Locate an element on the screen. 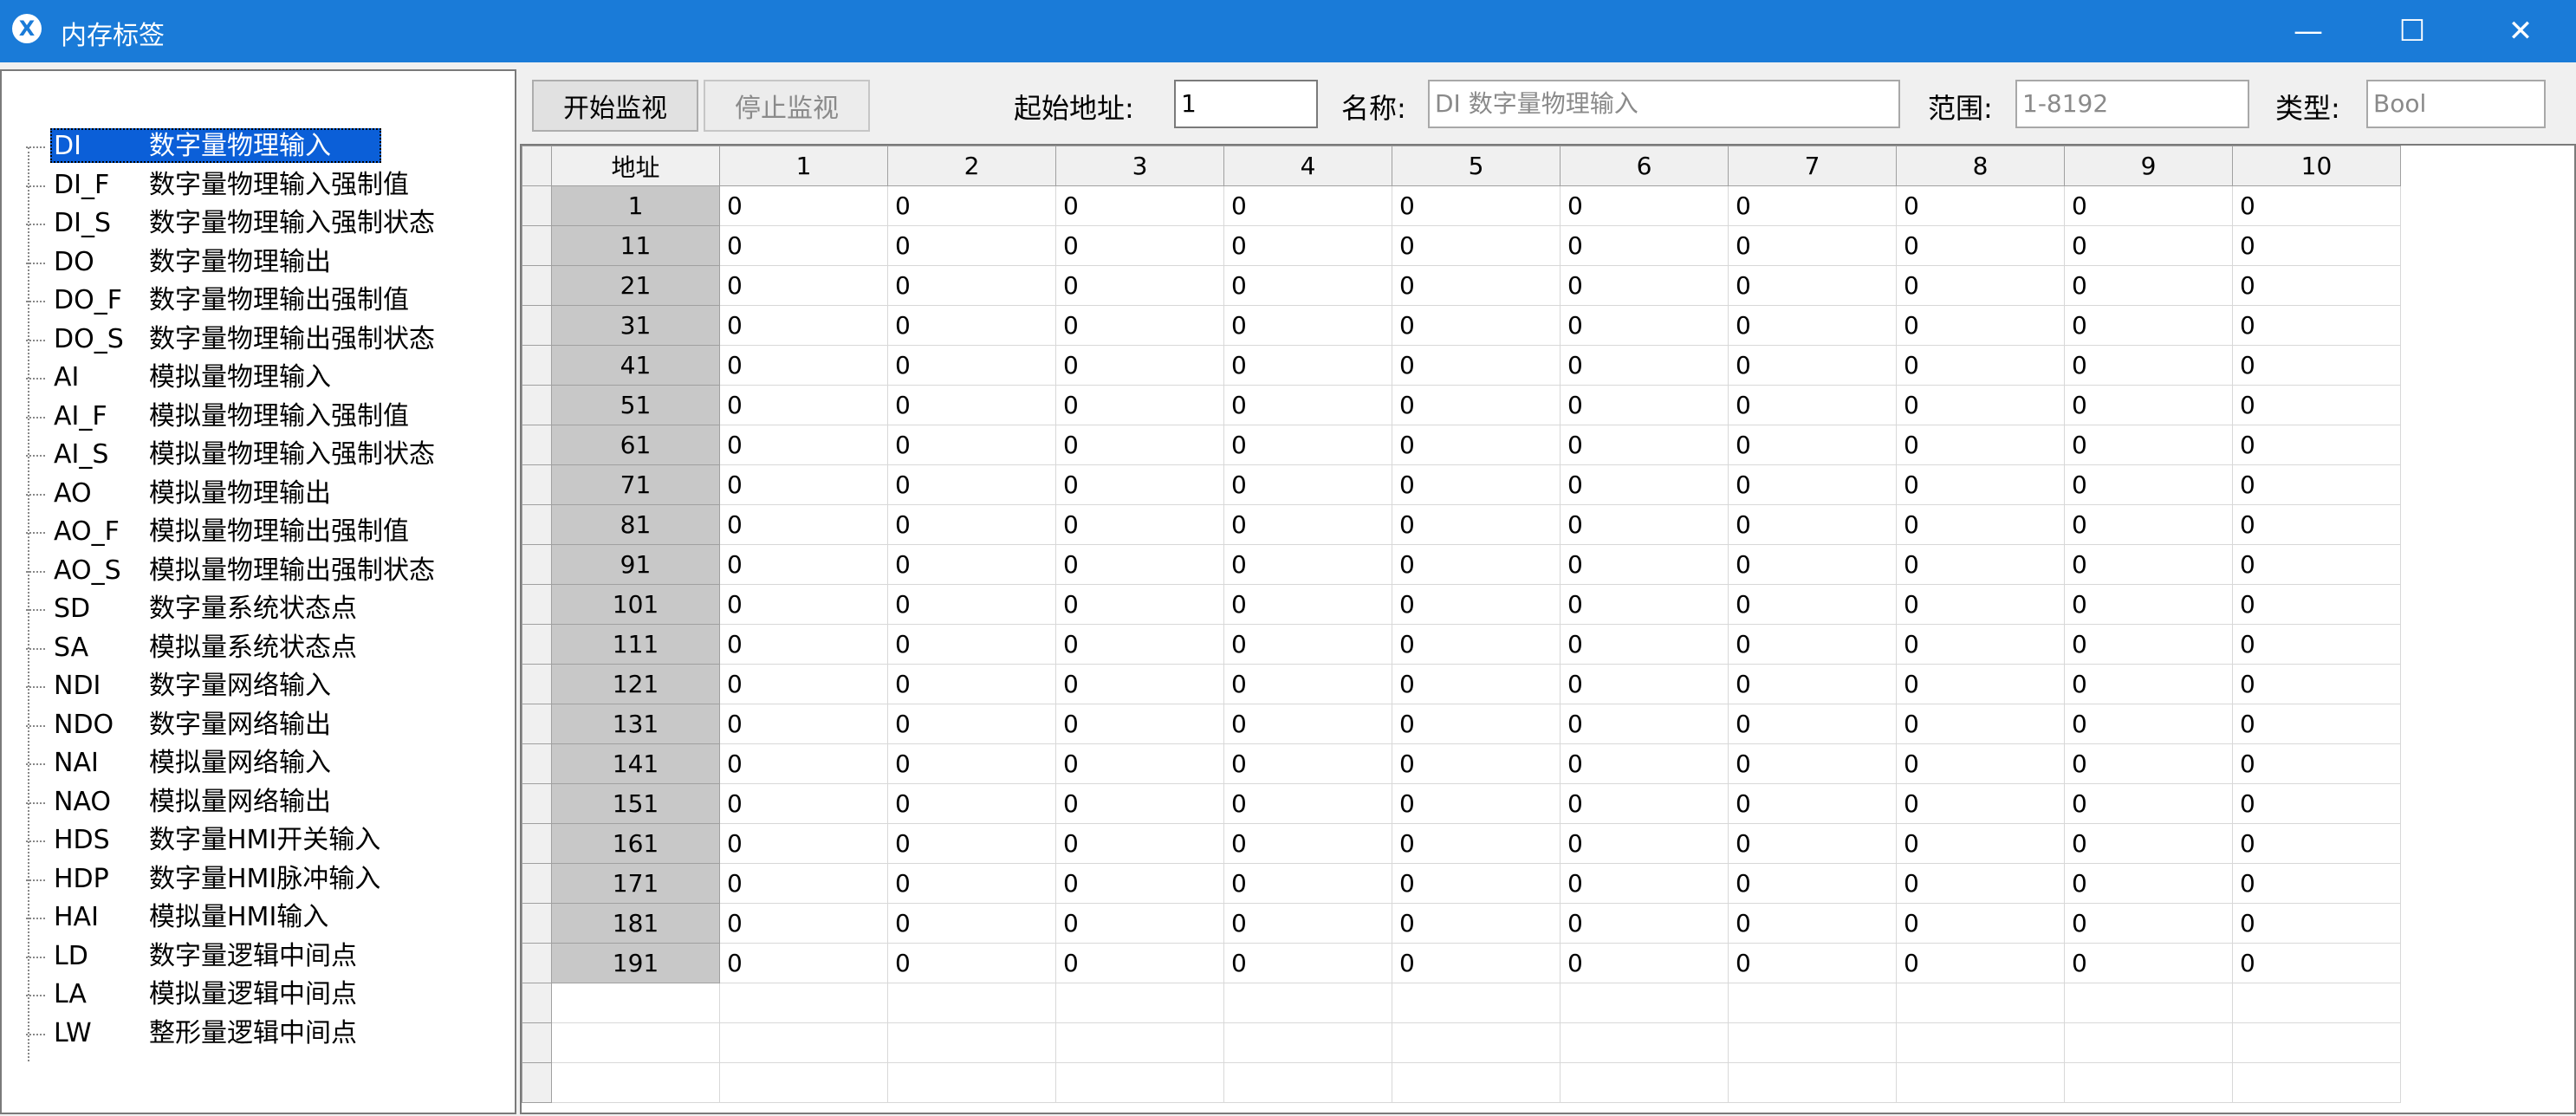 The image size is (2576, 1116). start-address-input: 1 is located at coordinates (1246, 104).